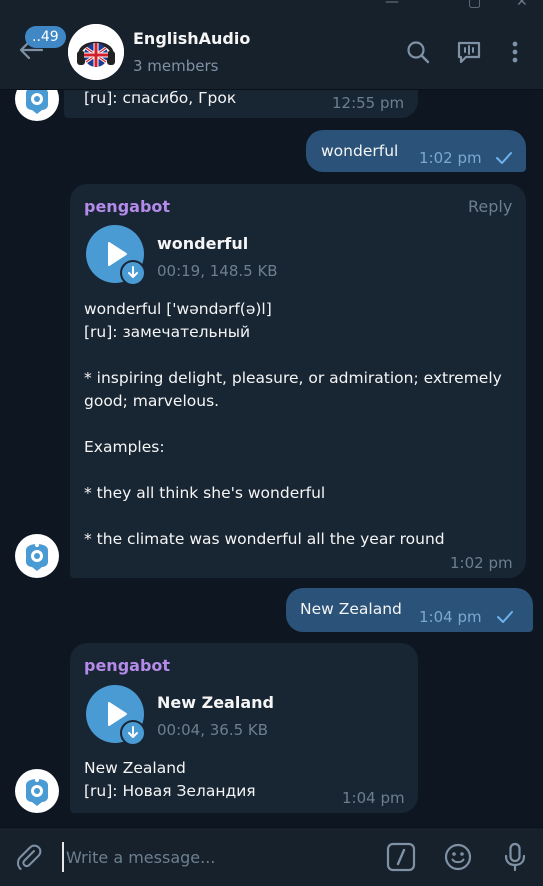  What do you see at coordinates (215, 702) in the screenshot?
I see `audio-title: New Zealand` at bounding box center [215, 702].